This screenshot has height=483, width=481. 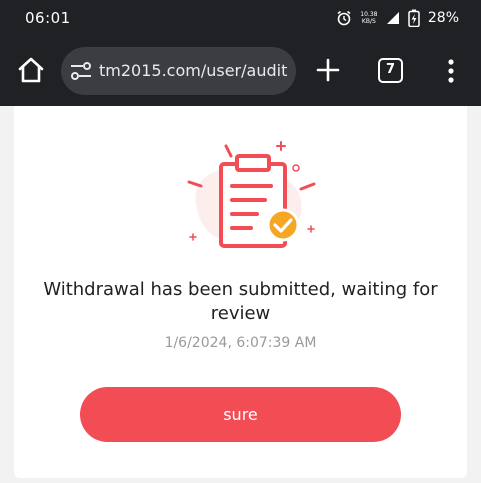 I want to click on network-speed-value: 10.38, so click(x=369, y=14).